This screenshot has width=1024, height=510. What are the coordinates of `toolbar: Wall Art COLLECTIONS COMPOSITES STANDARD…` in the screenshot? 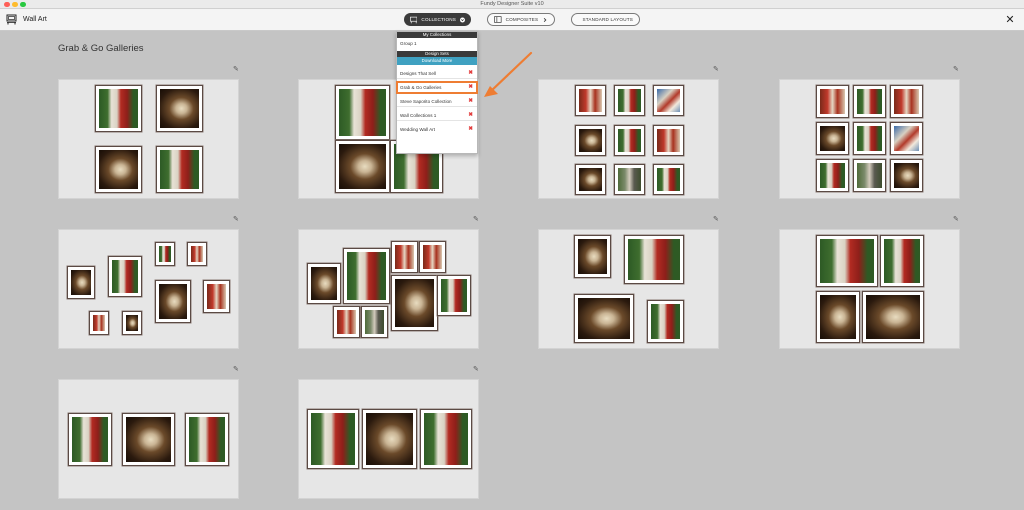 It's located at (512, 20).